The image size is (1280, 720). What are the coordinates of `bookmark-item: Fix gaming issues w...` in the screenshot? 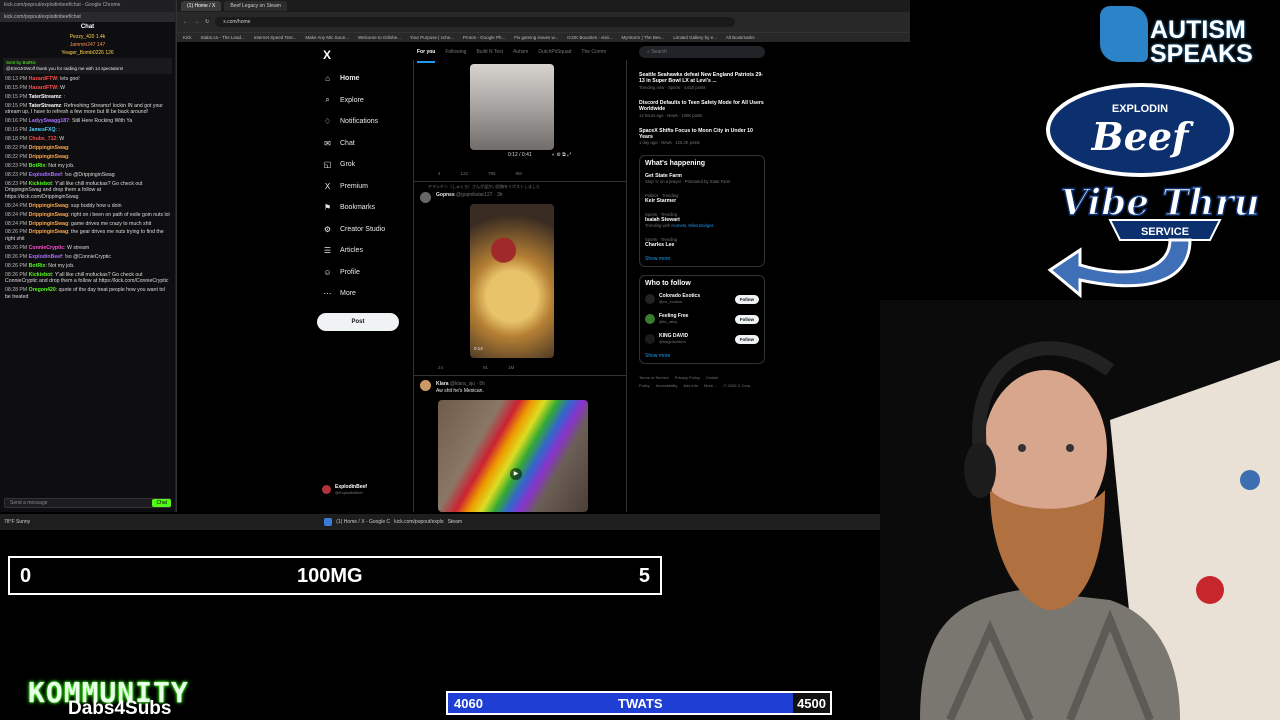 It's located at (536, 37).